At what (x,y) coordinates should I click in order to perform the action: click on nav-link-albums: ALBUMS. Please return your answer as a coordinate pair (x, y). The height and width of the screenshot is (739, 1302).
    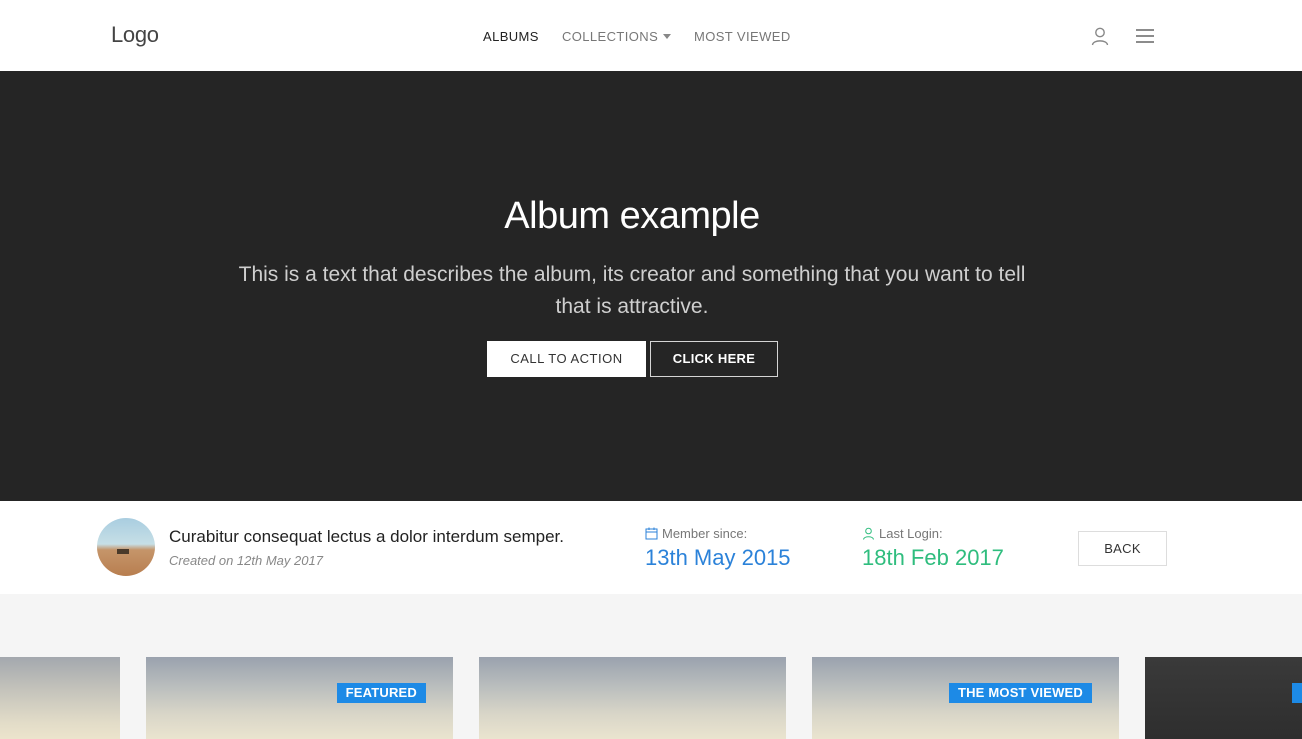
    Looking at the image, I should click on (511, 36).